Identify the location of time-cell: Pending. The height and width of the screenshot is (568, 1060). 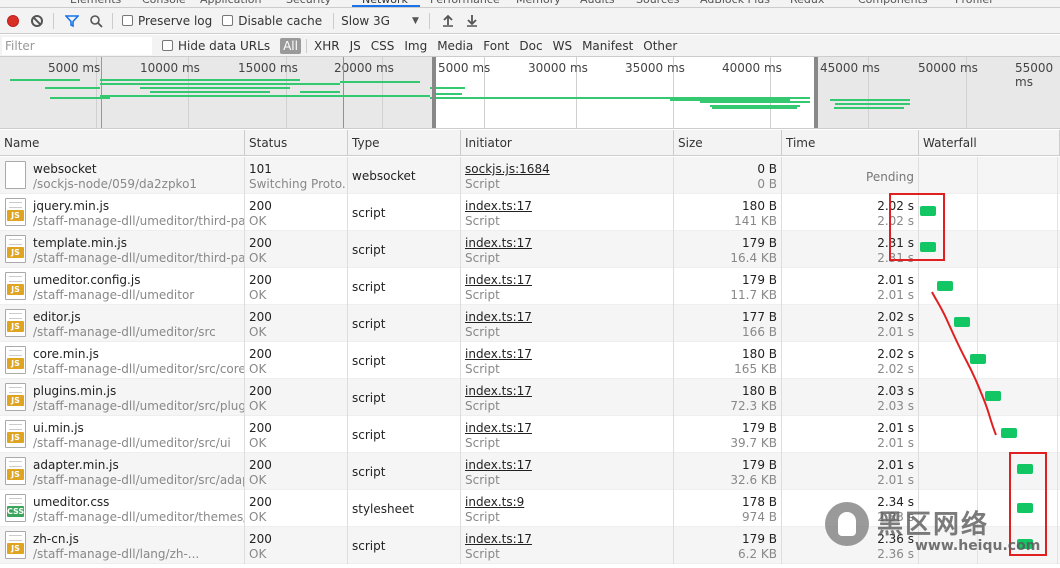
(850, 175).